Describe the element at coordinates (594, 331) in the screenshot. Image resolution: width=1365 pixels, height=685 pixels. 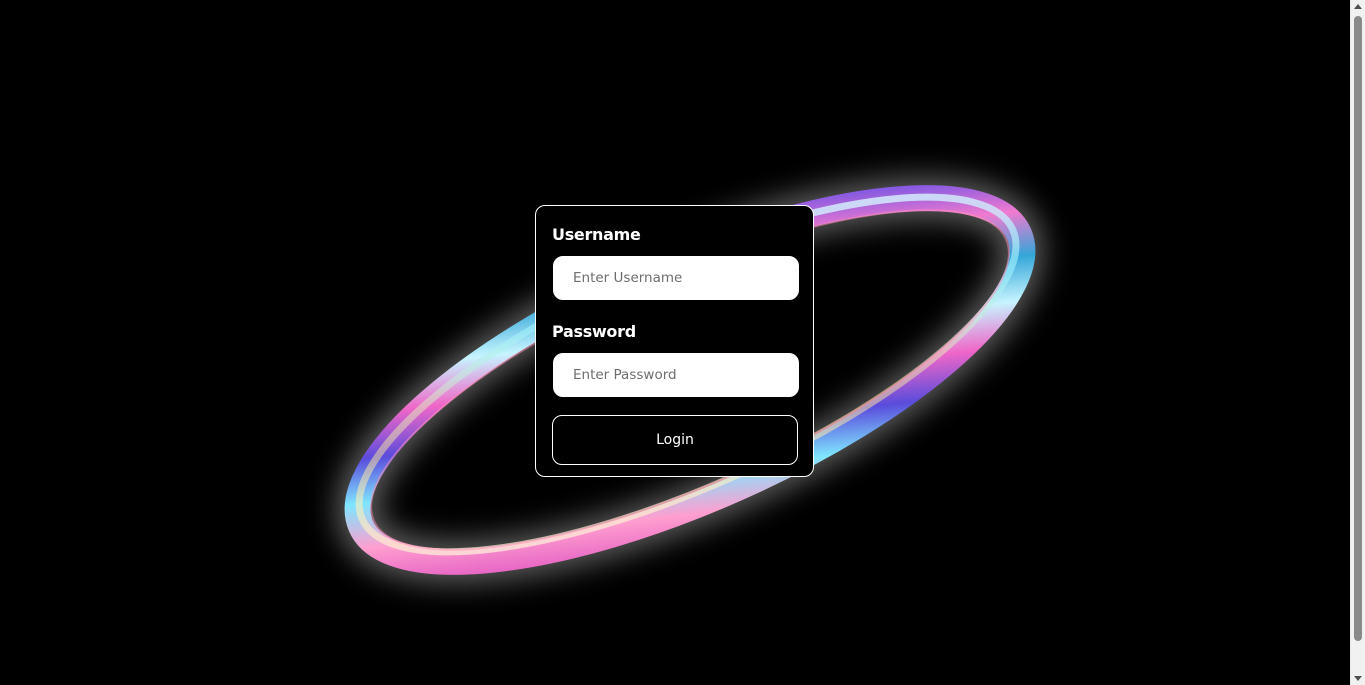
I see `password-label: Password` at that location.